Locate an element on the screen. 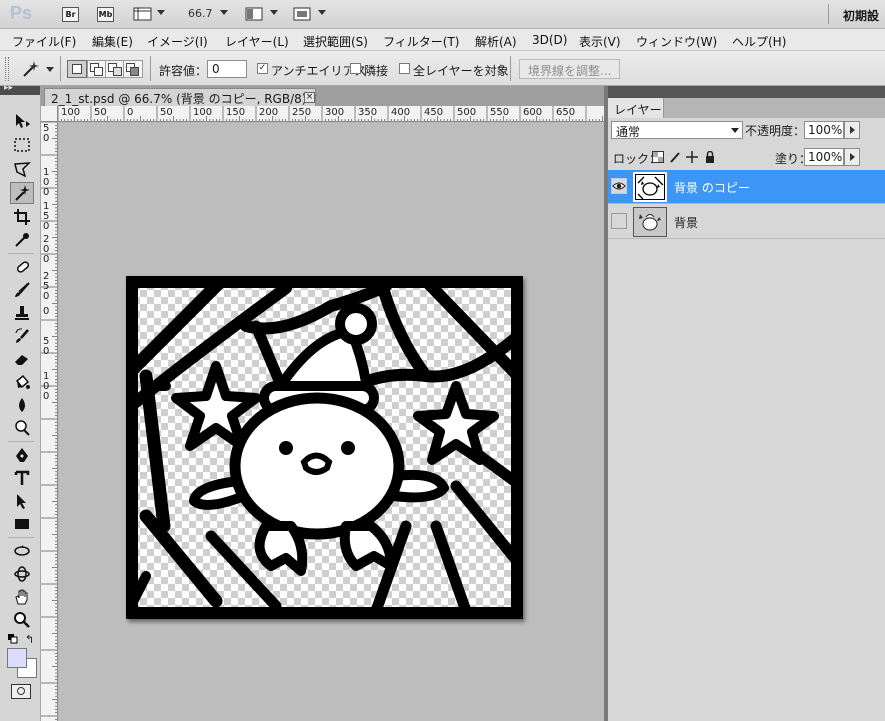 The width and height of the screenshot is (885, 721). menu-3d: 3D(D) is located at coordinates (549, 40).